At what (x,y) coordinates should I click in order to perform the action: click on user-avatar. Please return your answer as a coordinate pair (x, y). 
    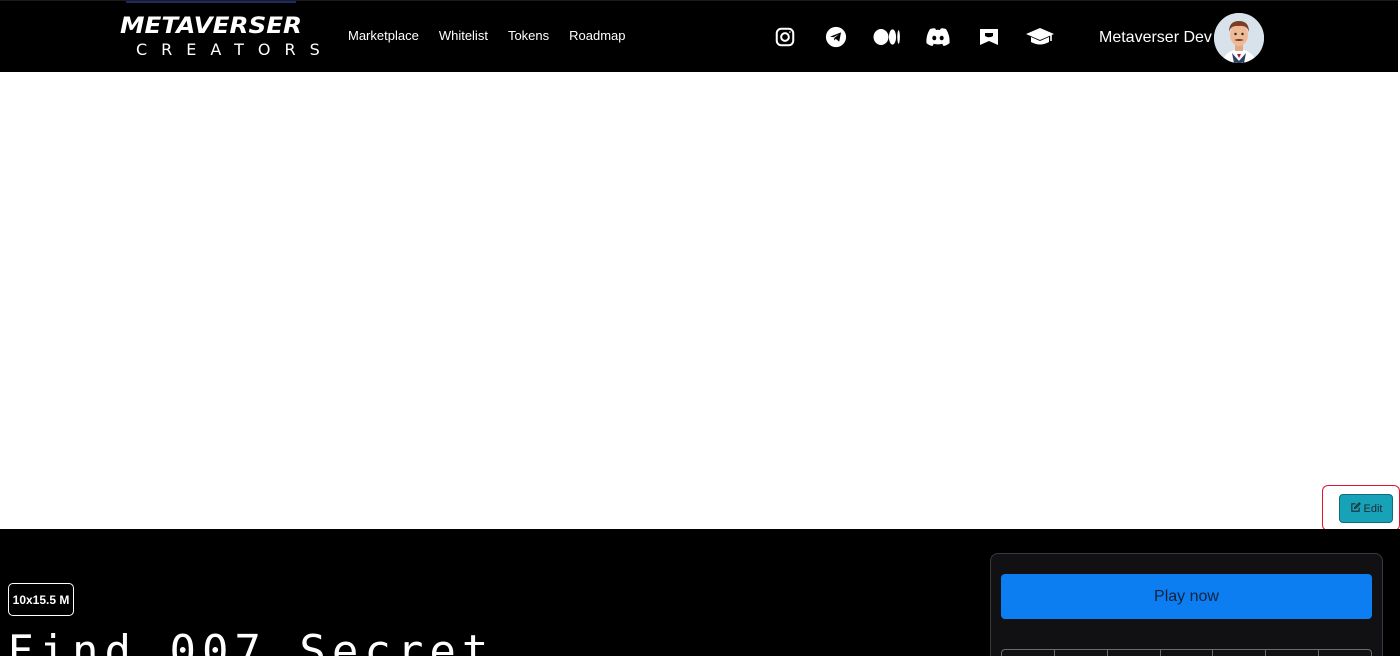
    Looking at the image, I should click on (1238, 38).